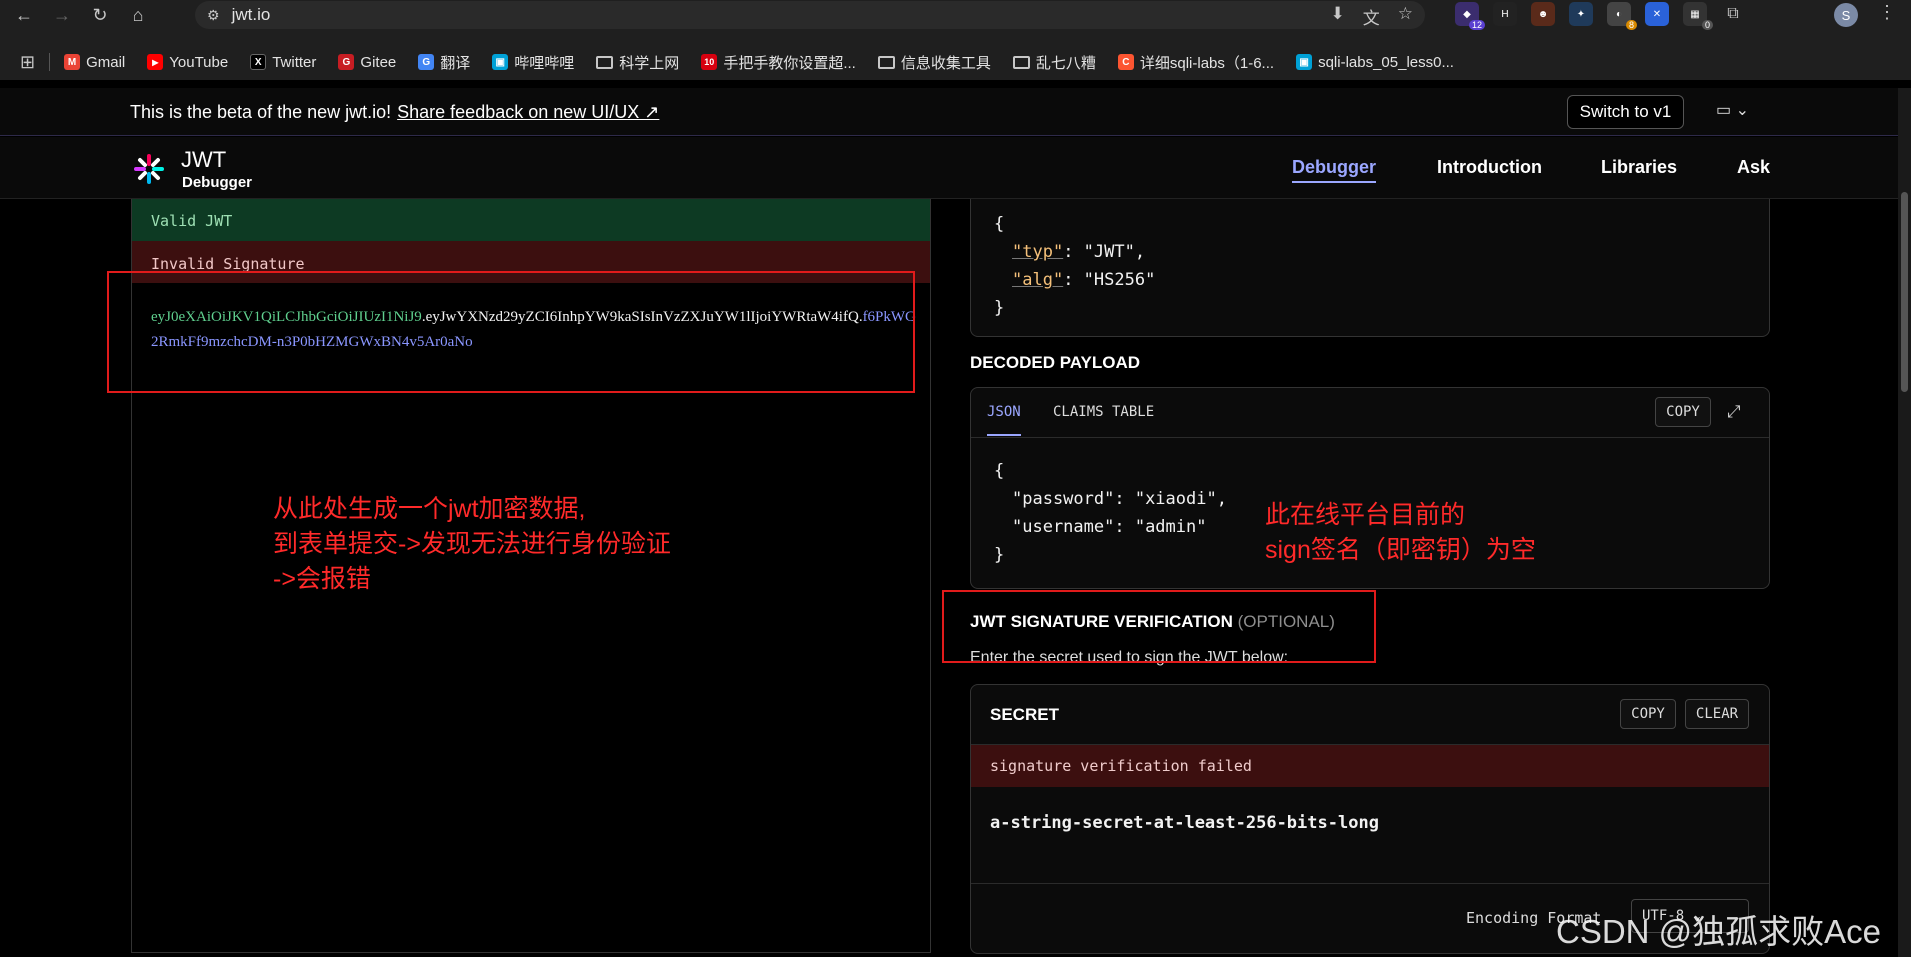 This screenshot has width=1911, height=957. Describe the element at coordinates (1719, 931) in the screenshot. I see `csdn-watermark: CSDN @独孤求败Ace` at that location.